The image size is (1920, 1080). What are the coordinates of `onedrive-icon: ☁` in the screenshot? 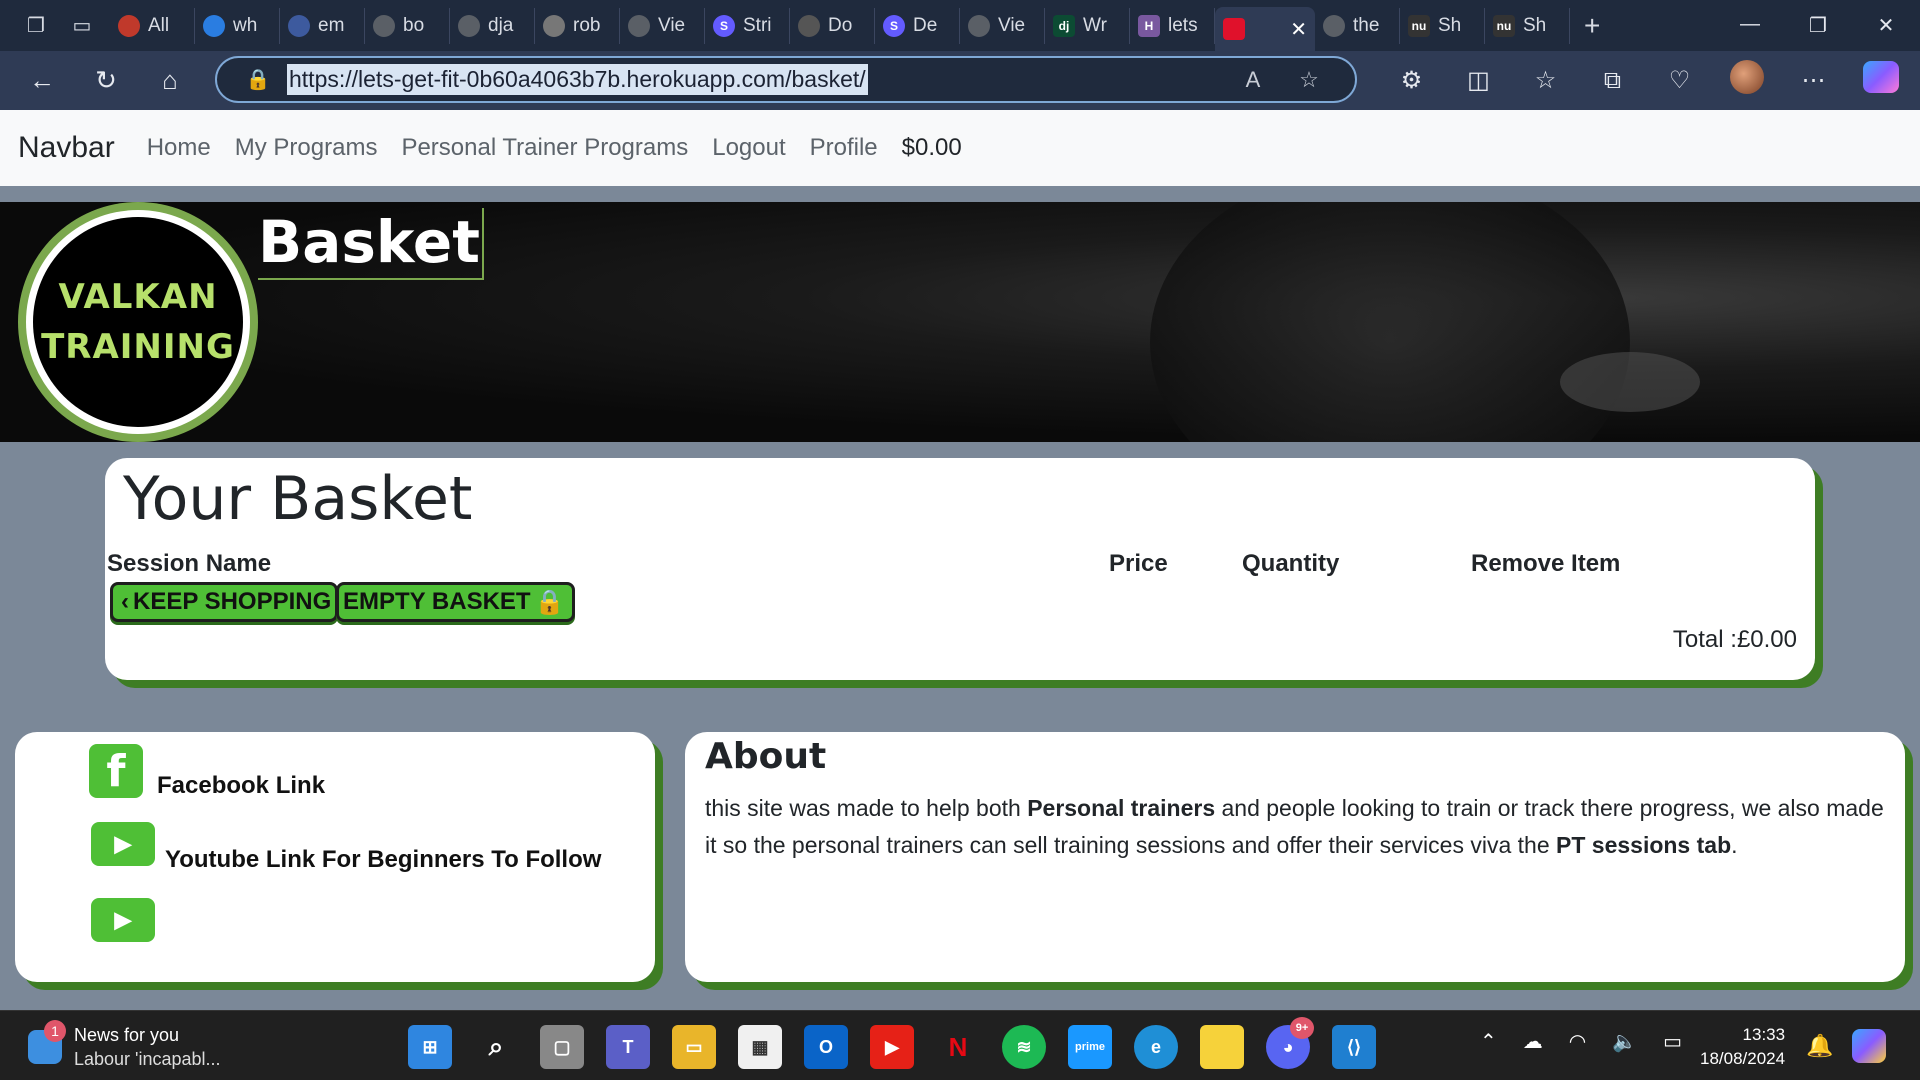 It's located at (1533, 1041).